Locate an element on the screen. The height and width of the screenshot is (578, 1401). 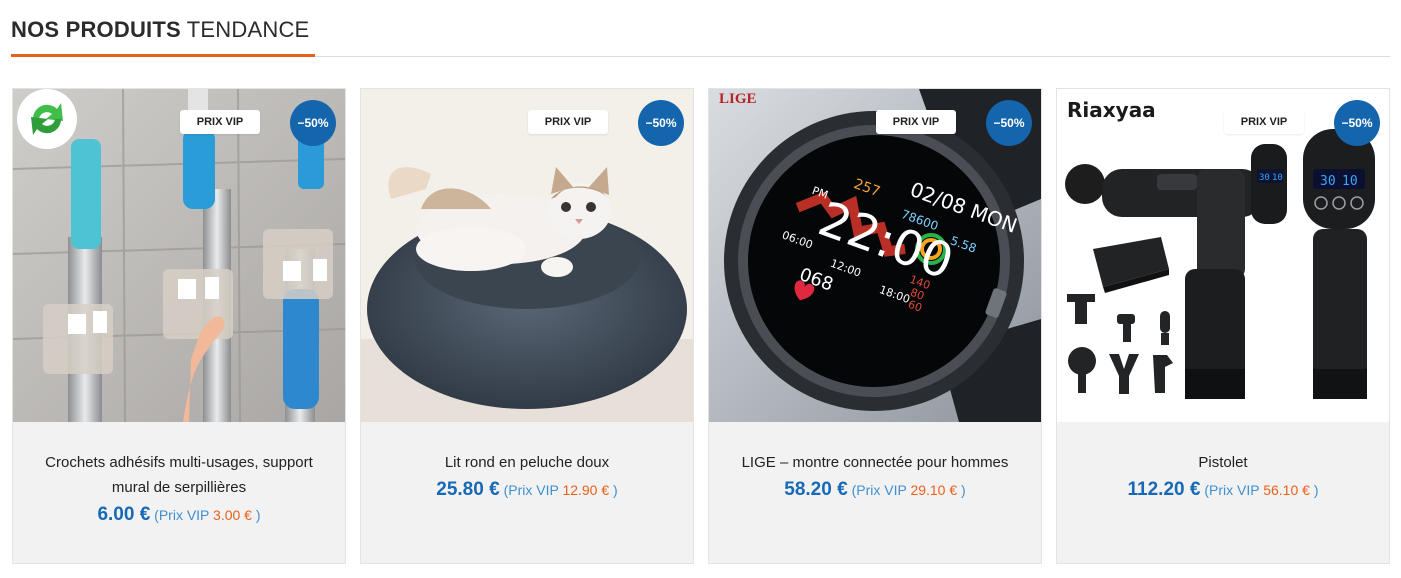
brand-logo: Riaxyaa is located at coordinates (1111, 110).